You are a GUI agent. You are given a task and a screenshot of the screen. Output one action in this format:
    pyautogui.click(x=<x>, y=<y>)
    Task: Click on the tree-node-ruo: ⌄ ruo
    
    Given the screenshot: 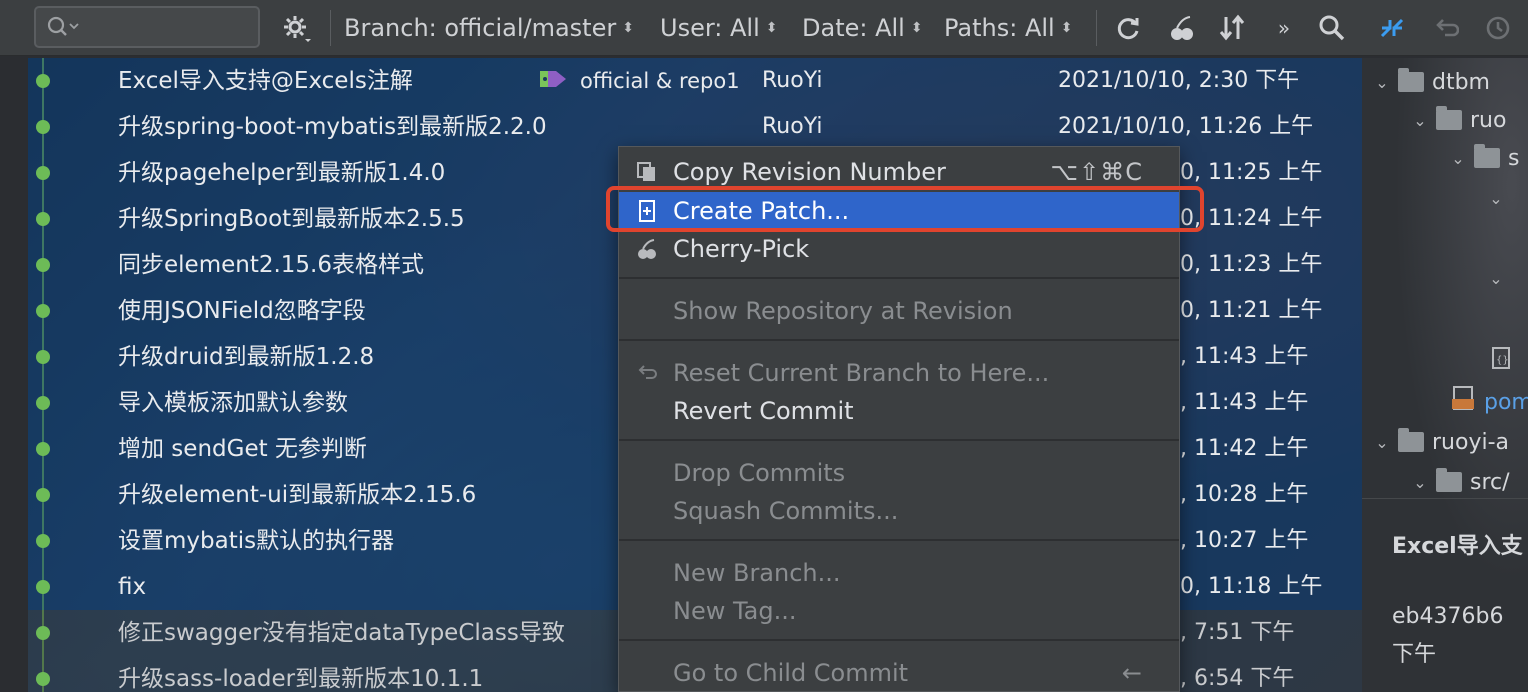 What is the action you would take?
    pyautogui.click(x=1458, y=120)
    